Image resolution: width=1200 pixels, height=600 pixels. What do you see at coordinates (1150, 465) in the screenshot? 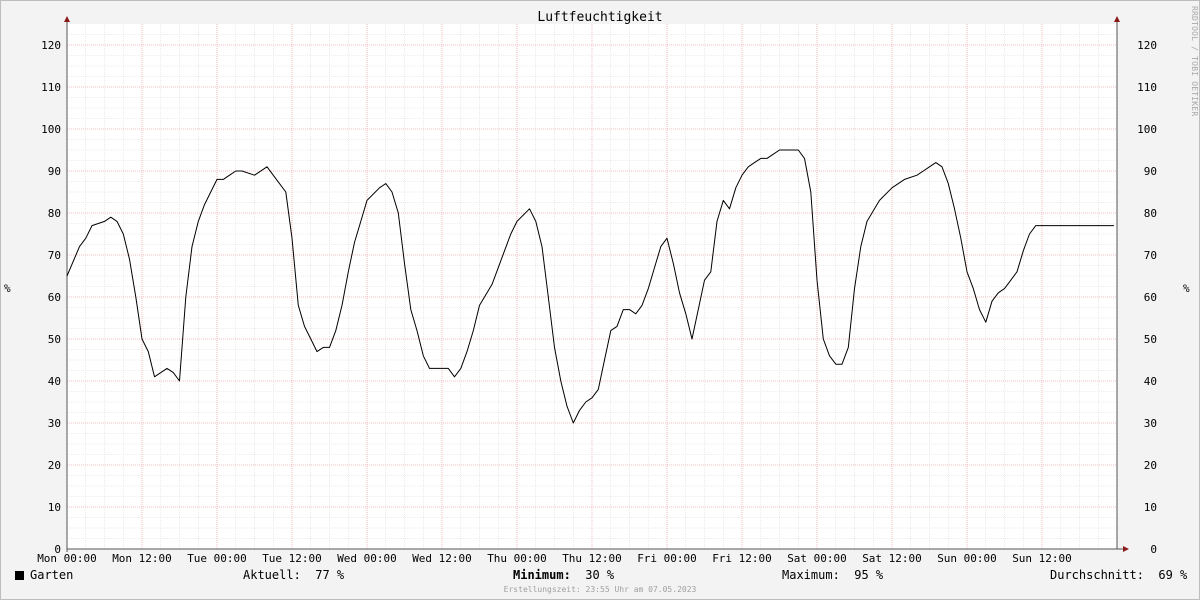
I see `y-tick-label-right: 20` at bounding box center [1150, 465].